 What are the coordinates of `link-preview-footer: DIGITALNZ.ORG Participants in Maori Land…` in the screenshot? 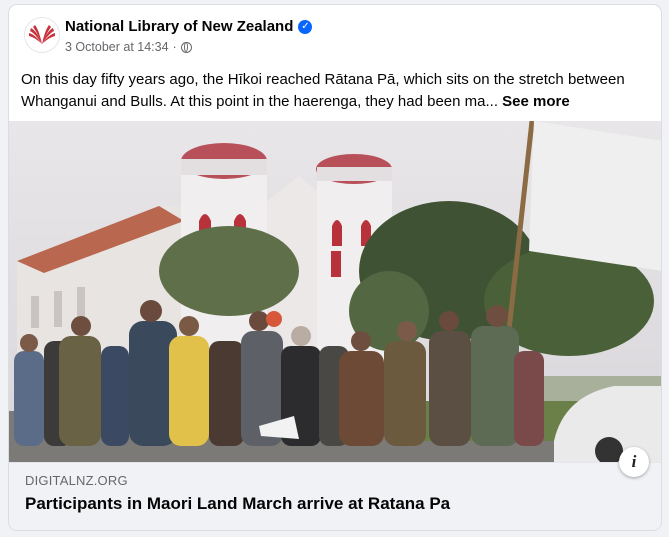 It's located at (335, 496).